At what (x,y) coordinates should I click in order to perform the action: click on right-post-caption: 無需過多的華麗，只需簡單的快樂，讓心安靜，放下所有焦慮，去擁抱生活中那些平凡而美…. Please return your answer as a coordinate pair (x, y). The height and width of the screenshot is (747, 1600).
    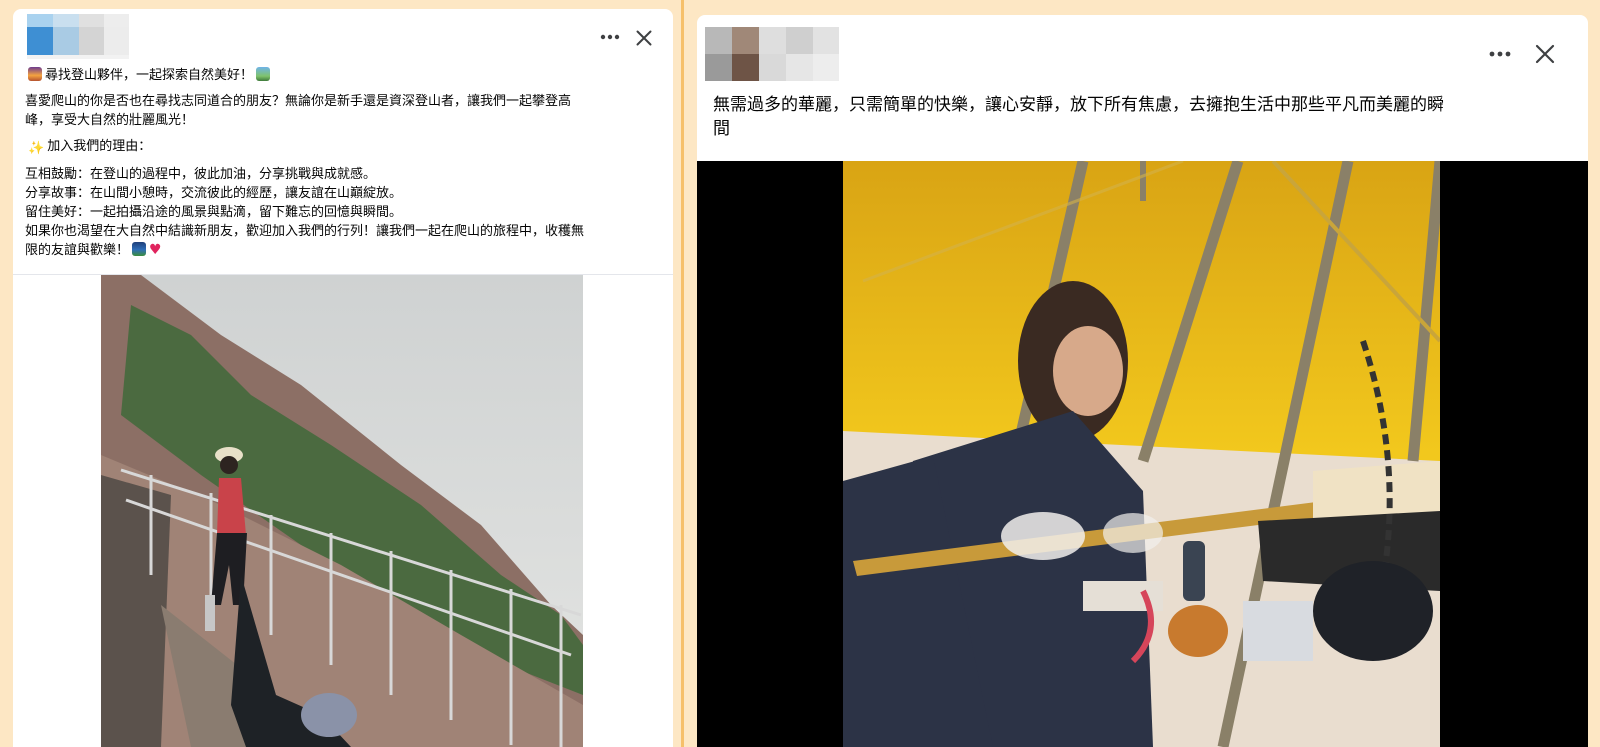
    Looking at the image, I should click on (1078, 117).